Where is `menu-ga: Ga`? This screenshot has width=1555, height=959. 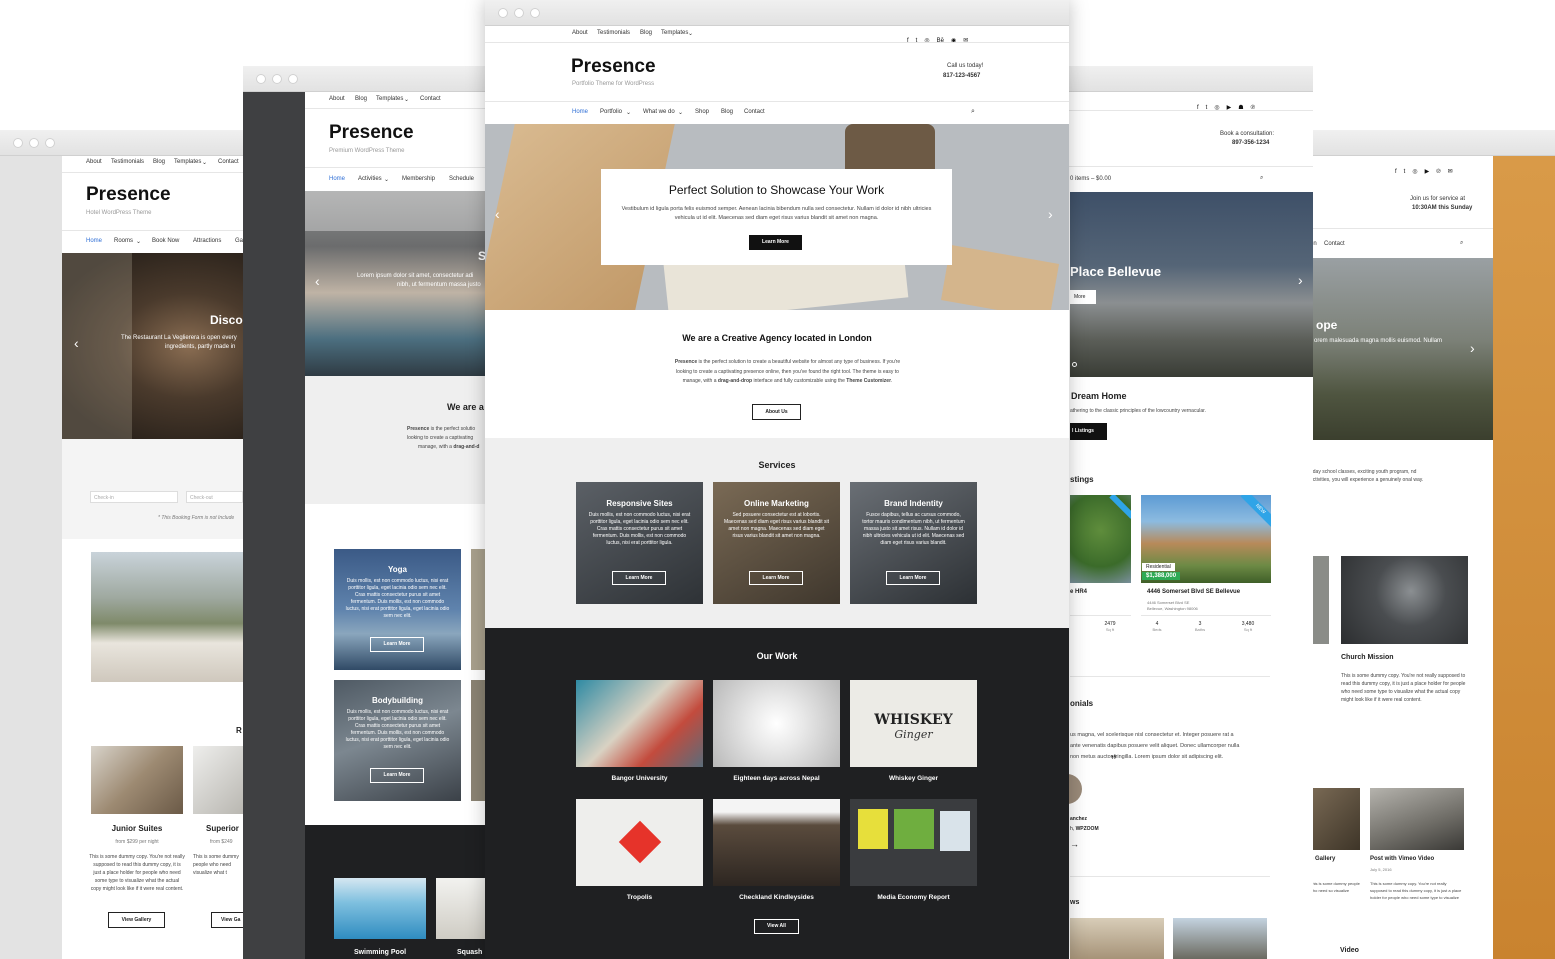 menu-ga: Ga is located at coordinates (239, 241).